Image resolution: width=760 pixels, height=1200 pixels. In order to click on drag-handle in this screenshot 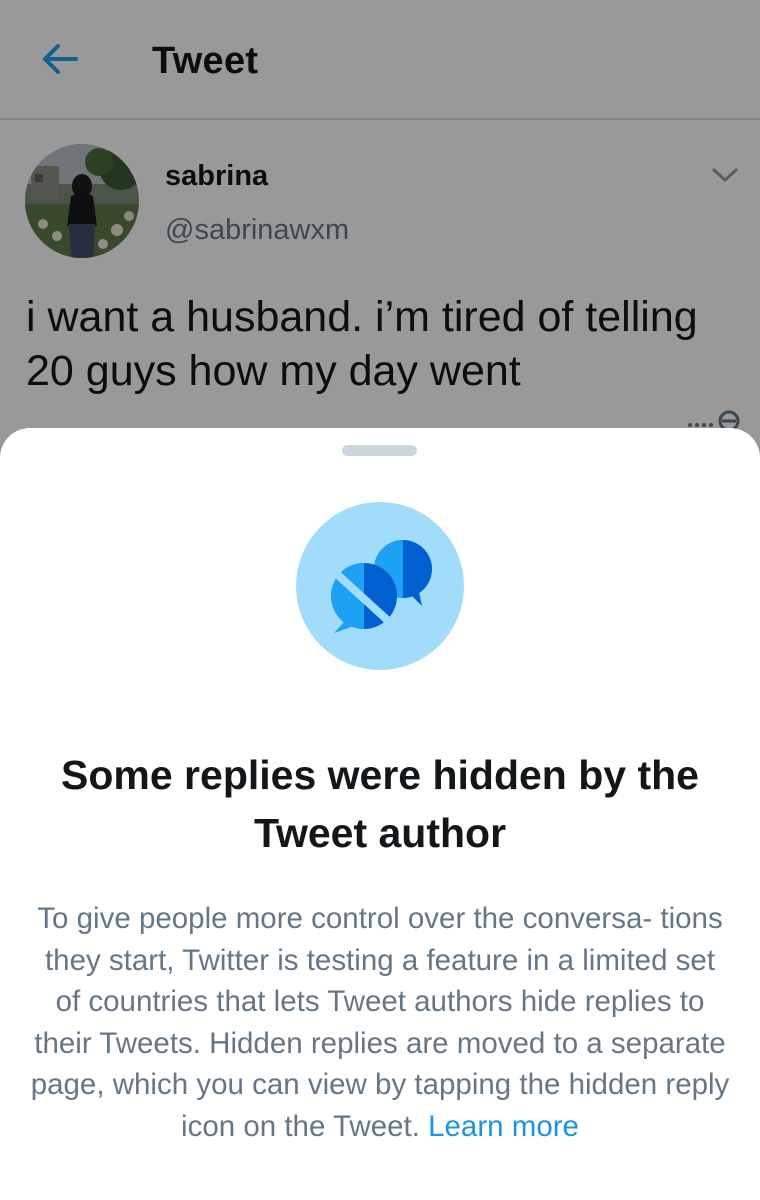, I will do `click(379, 450)`.